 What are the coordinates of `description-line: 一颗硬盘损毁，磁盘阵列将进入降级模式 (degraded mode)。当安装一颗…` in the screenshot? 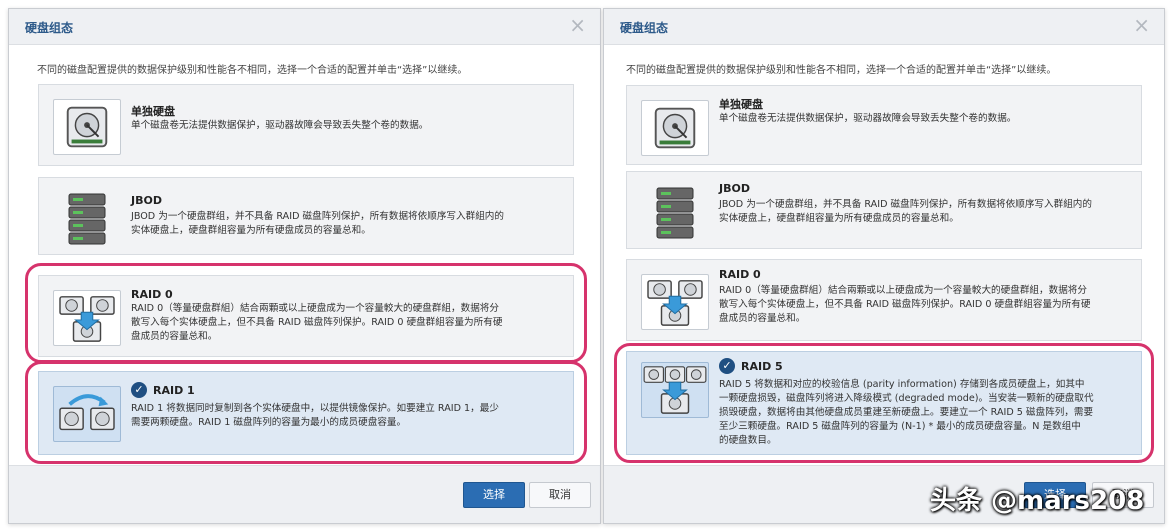 It's located at (906, 398).